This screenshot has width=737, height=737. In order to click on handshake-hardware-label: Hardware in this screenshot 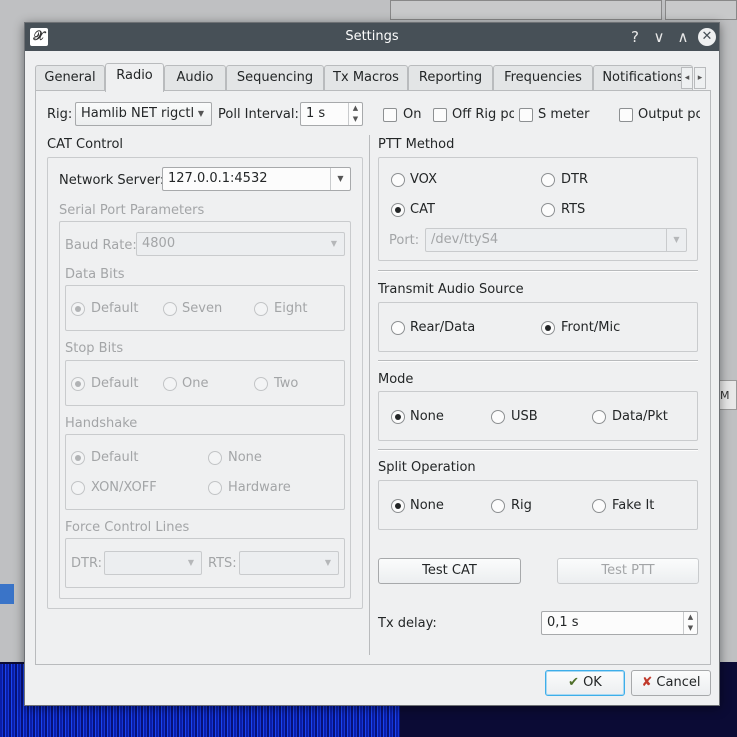, I will do `click(259, 487)`.